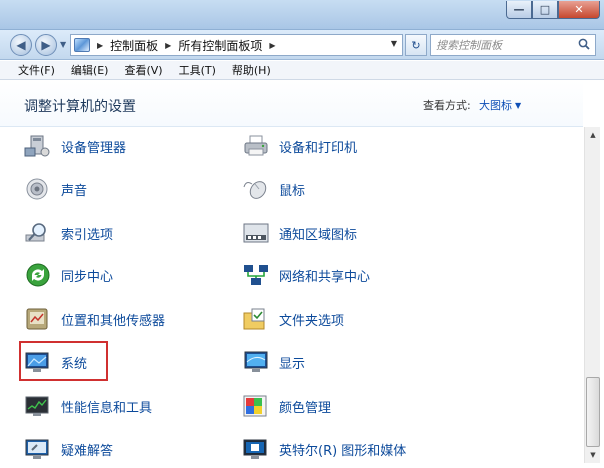 The image size is (604, 468). I want to click on item-sync-center: 同步中心, so click(68, 275).